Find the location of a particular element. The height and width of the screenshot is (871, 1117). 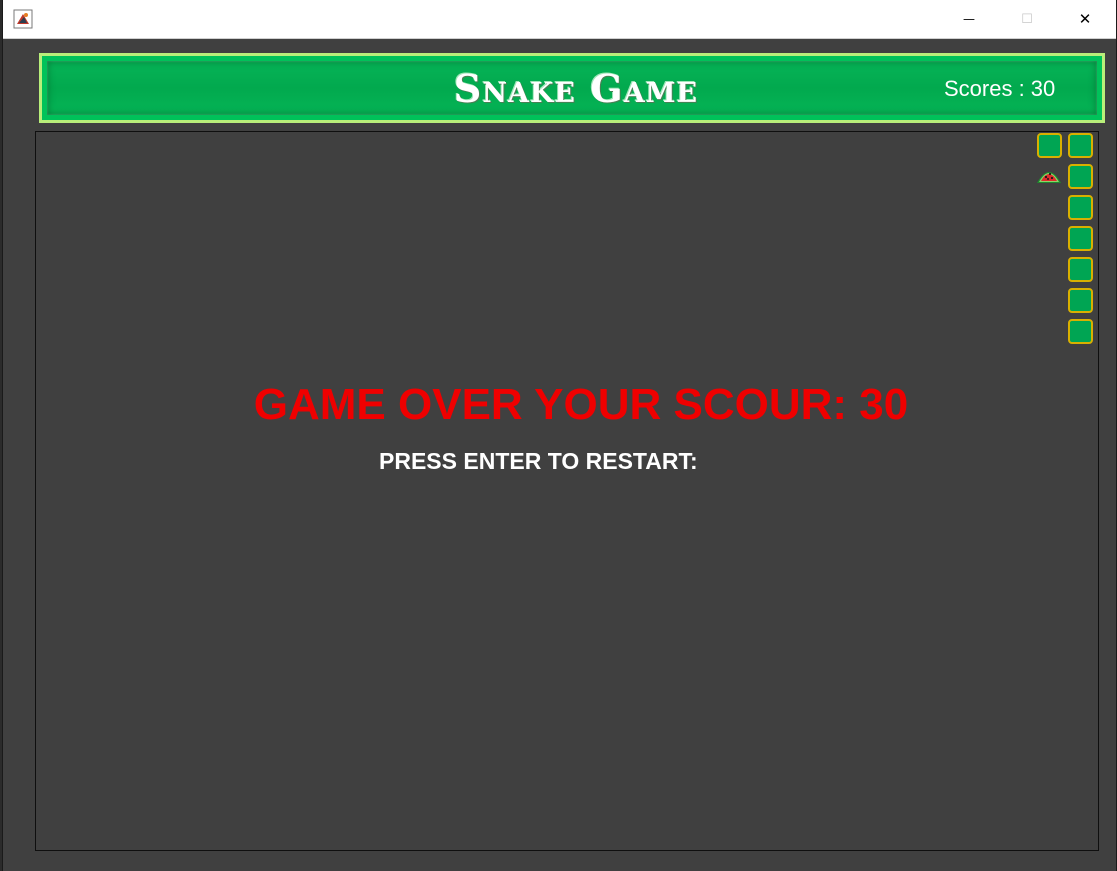

game-header: Snake Game Scores : 30 is located at coordinates (572, 88).